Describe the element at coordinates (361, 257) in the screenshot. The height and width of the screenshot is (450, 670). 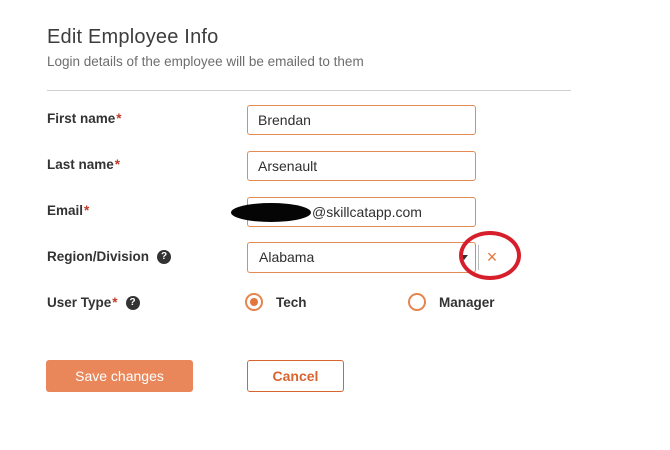
I see `region-select: Alabama` at that location.